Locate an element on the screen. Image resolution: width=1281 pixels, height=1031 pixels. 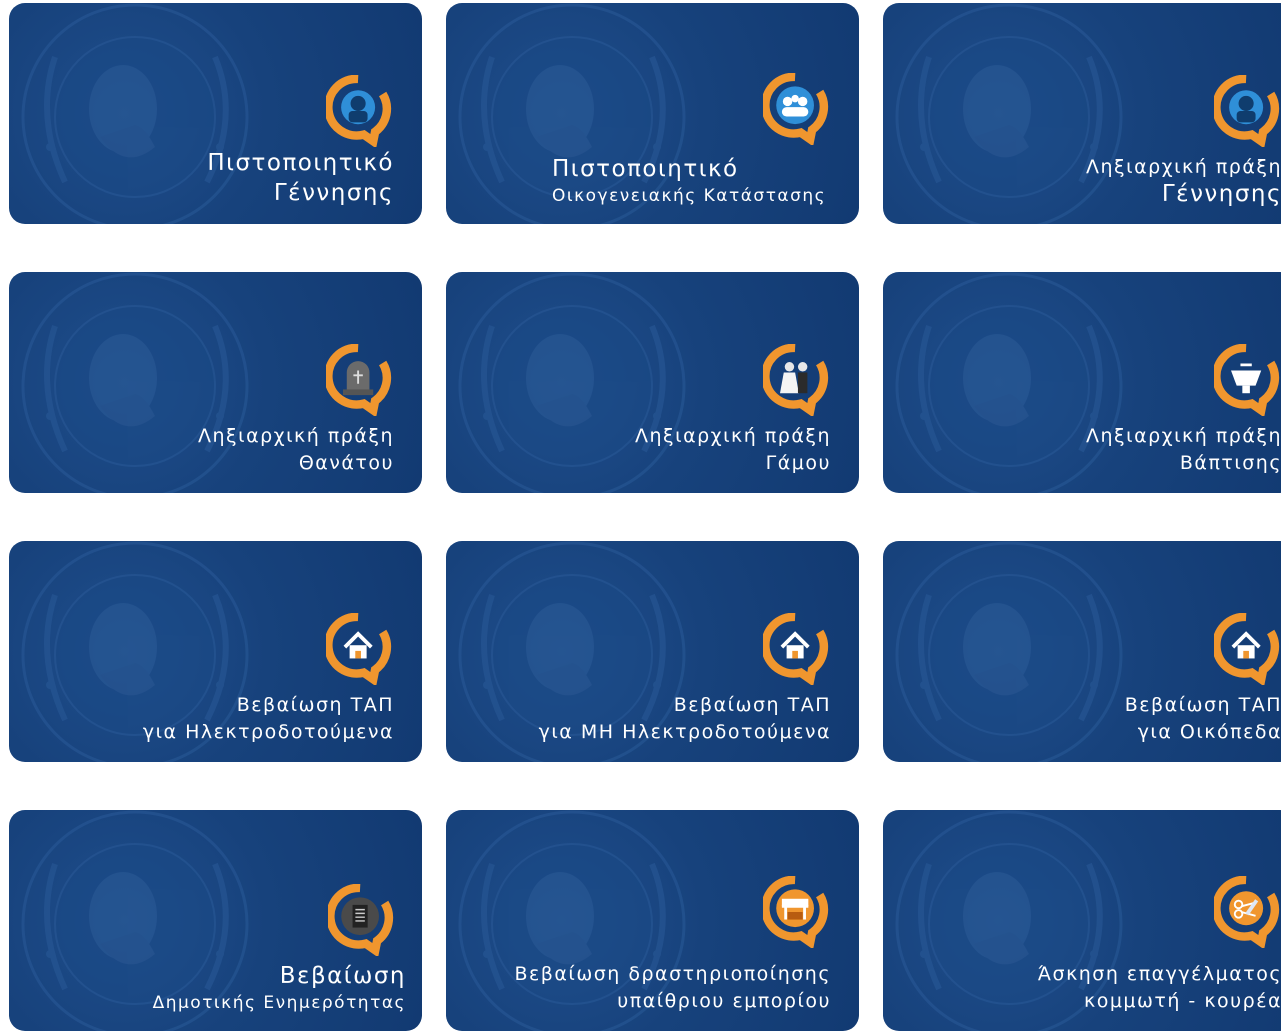
tile-subtitle: υπαίθριου εμπορίου is located at coordinates (724, 1001).